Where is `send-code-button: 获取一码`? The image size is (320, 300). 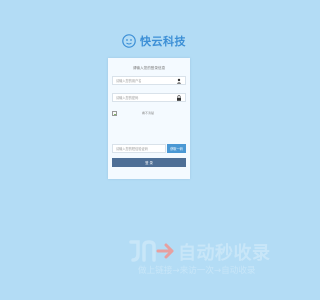
send-code-button: 获取一码 is located at coordinates (176, 148).